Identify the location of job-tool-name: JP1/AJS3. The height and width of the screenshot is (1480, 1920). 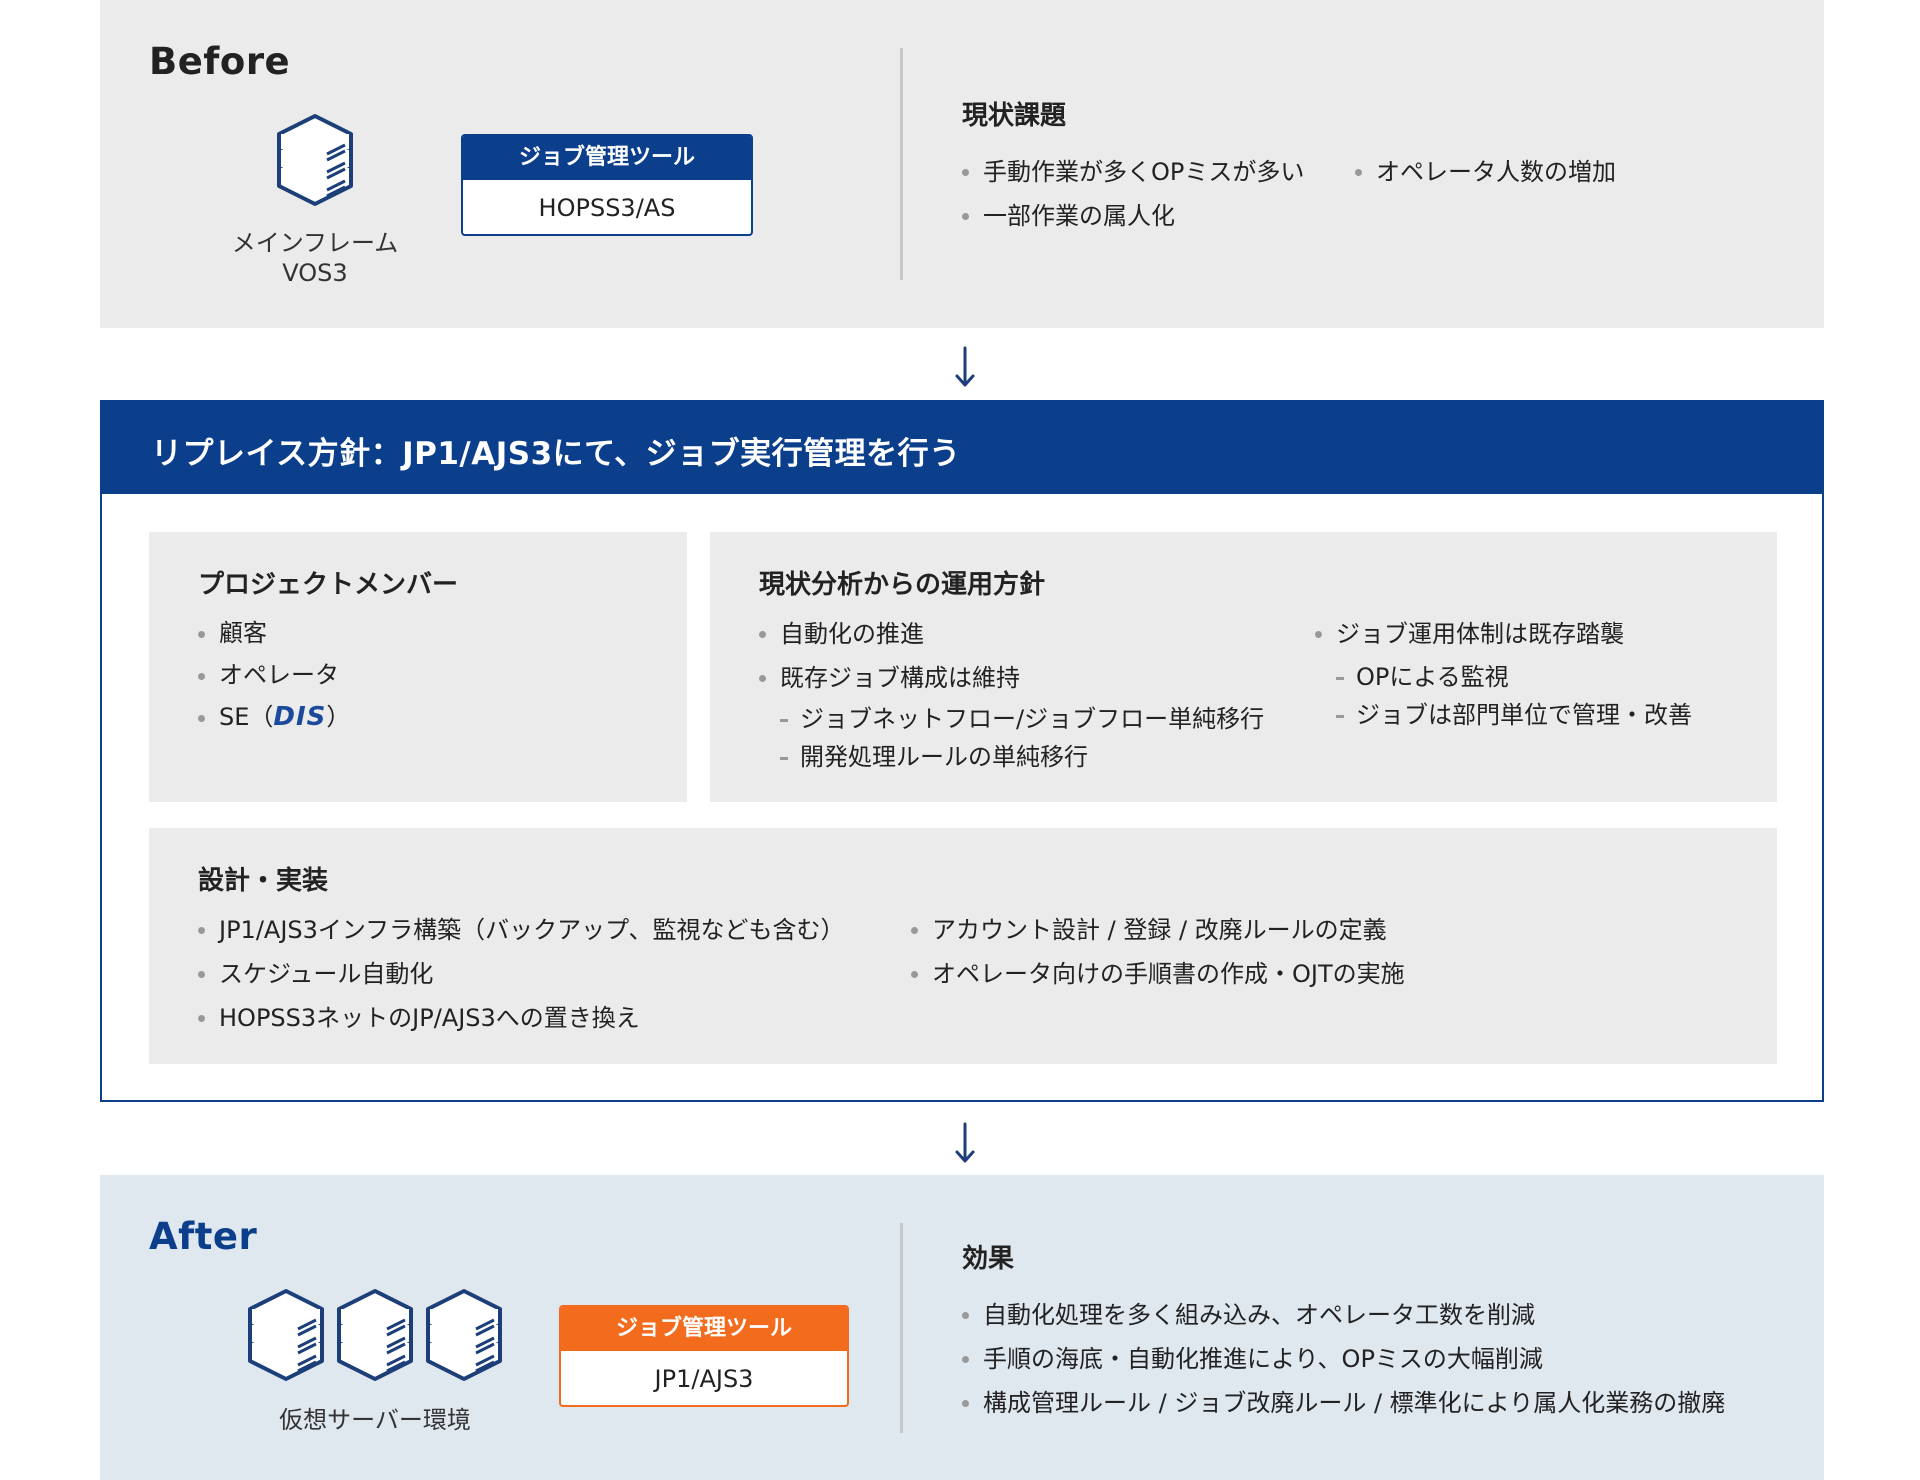
(704, 1379).